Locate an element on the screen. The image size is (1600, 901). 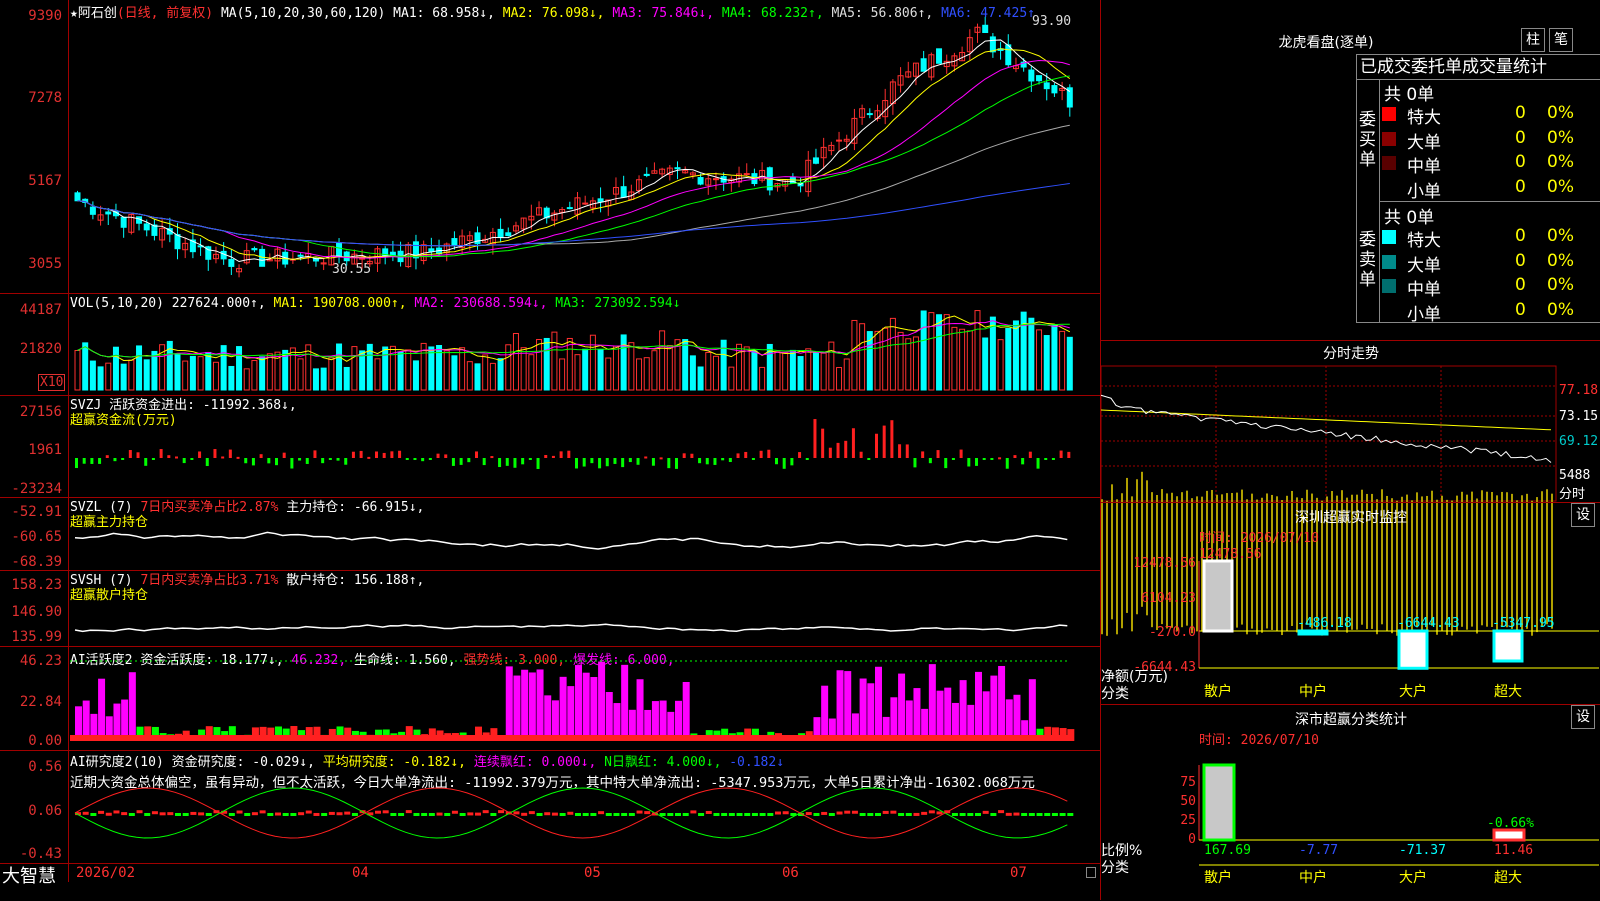
ai1-axis-1: 22.84 is located at coordinates (40, 702).